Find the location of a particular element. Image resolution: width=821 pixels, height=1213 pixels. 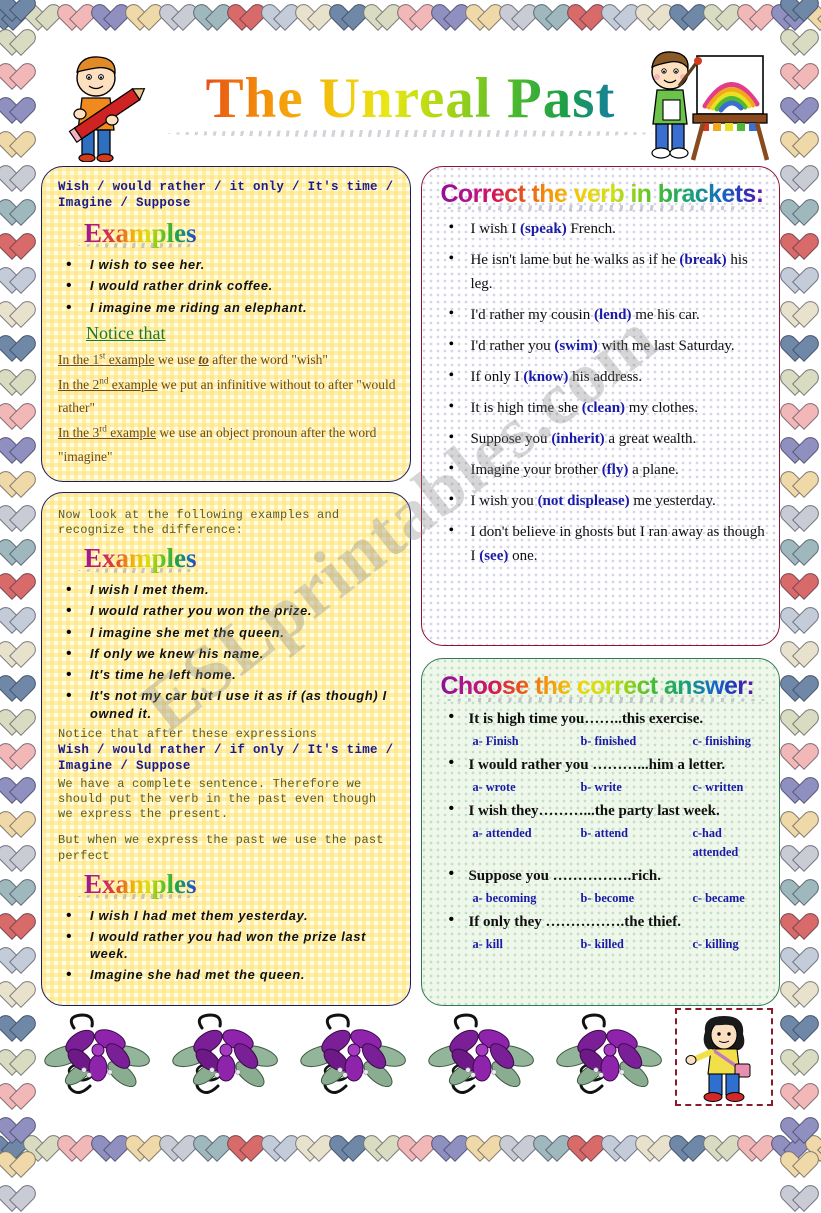

list-item: It's time he left home. is located at coordinates (226, 675).